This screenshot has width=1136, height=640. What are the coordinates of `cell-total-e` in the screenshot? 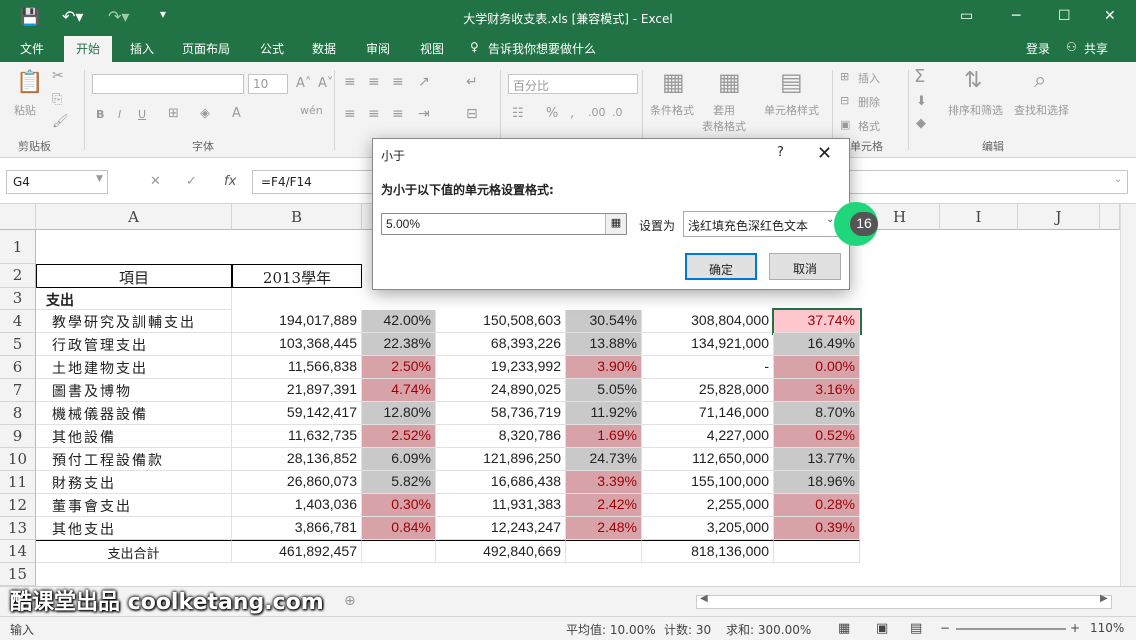 It's located at (604, 551).